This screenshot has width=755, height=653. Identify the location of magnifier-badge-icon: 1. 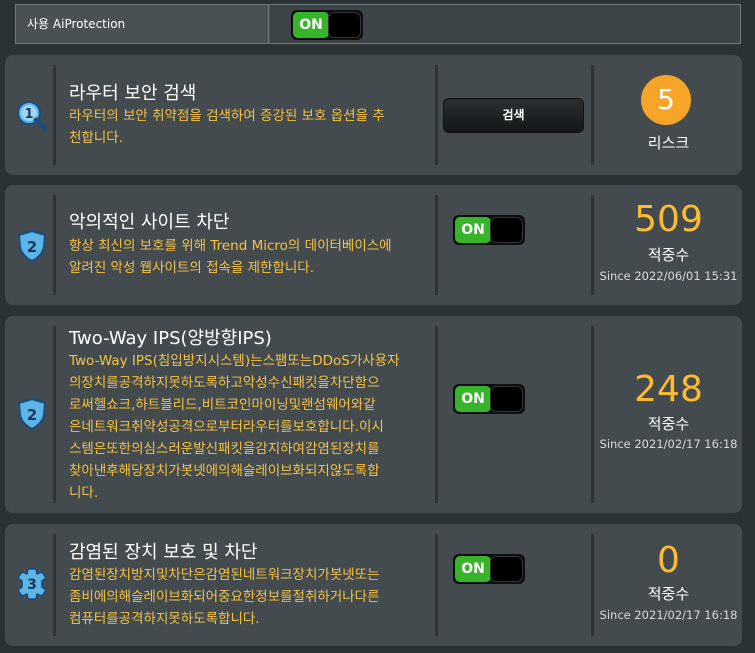
(32, 116).